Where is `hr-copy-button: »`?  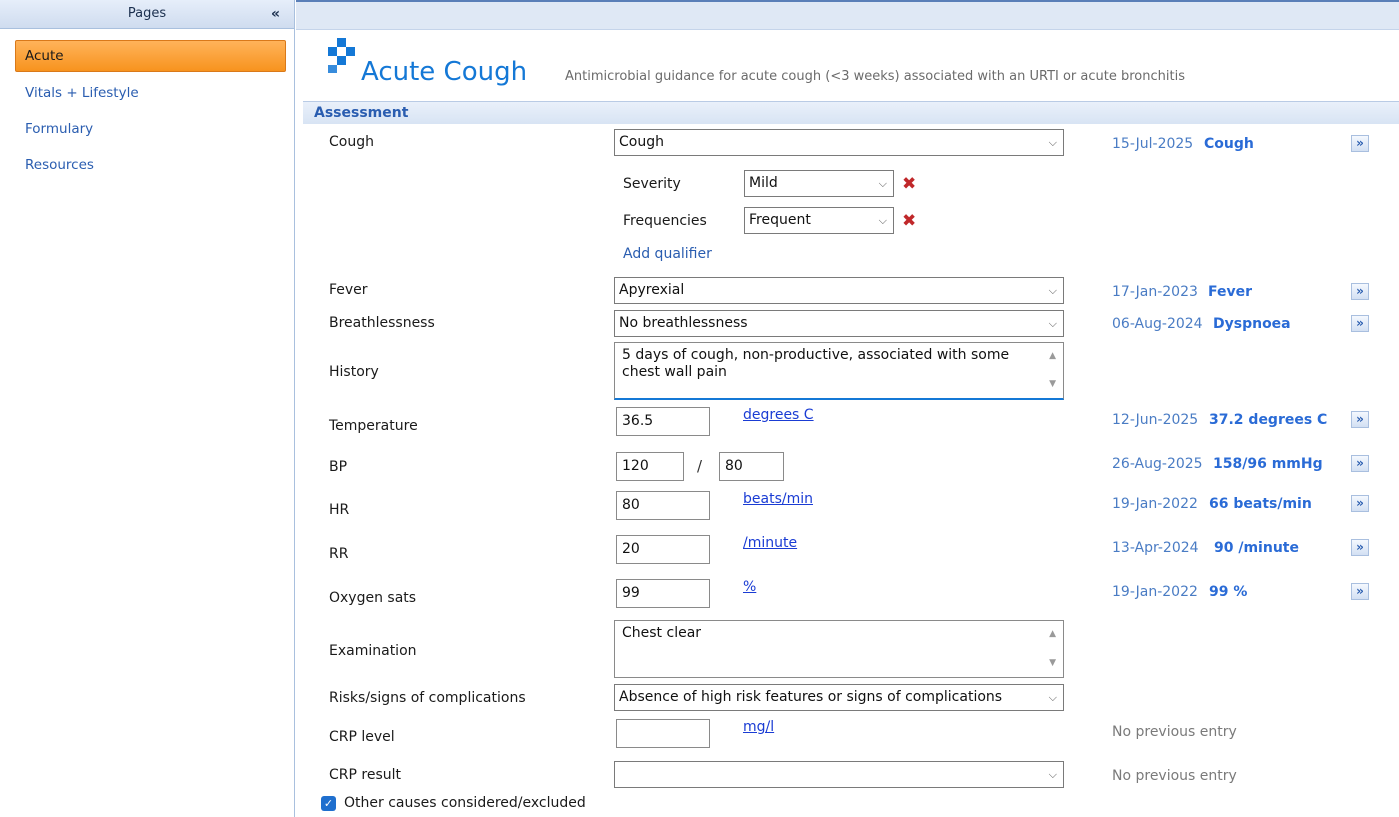 hr-copy-button: » is located at coordinates (1360, 503).